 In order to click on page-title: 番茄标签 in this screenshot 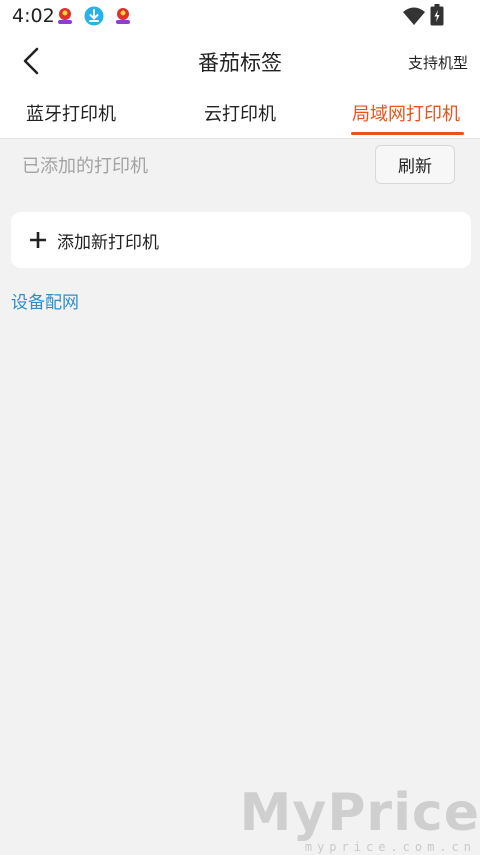, I will do `click(240, 63)`.